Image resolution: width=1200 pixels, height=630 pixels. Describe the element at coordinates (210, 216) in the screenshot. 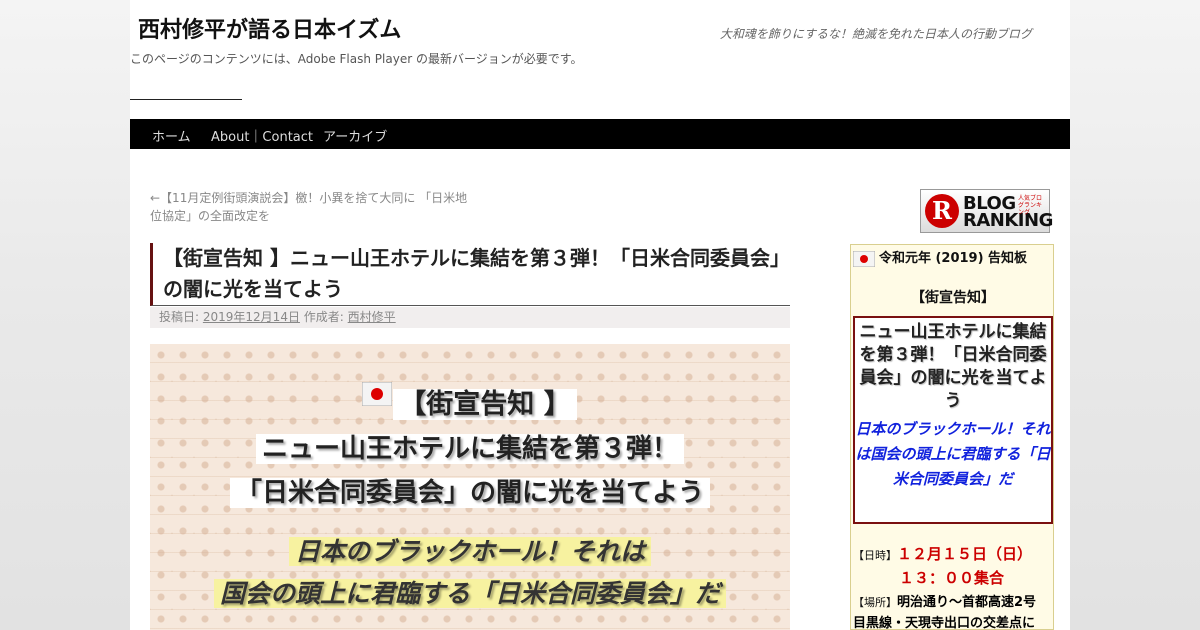

I see `previous-post-line2: 位協定」の全面改定を` at that location.